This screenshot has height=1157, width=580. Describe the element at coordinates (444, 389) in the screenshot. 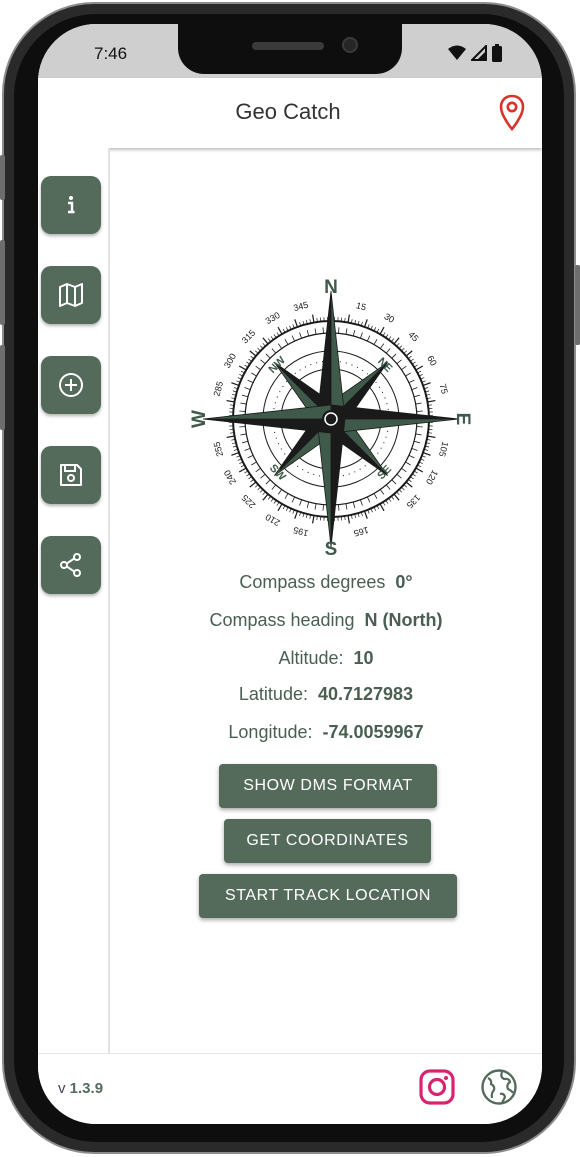

I see `compass-degree-label: 75` at that location.